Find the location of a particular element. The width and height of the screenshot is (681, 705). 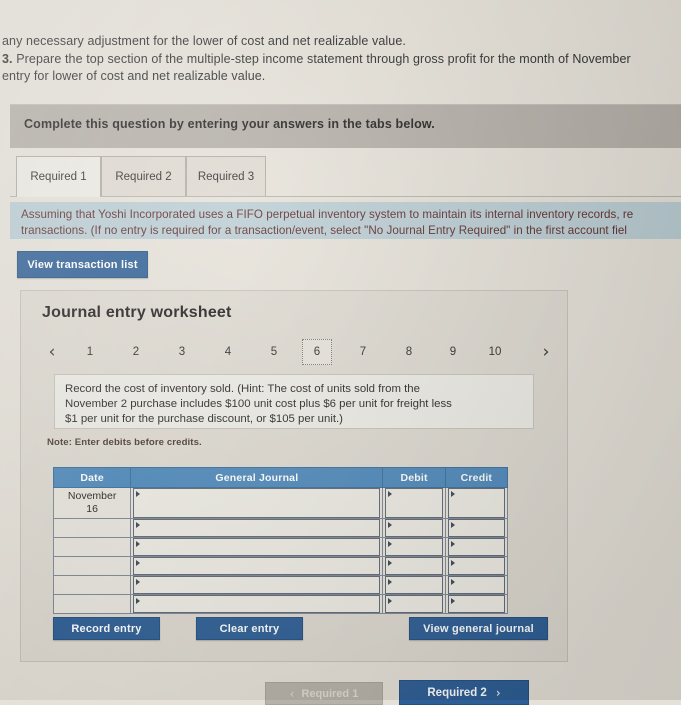

previous-required-label: Required 1 is located at coordinates (330, 693).